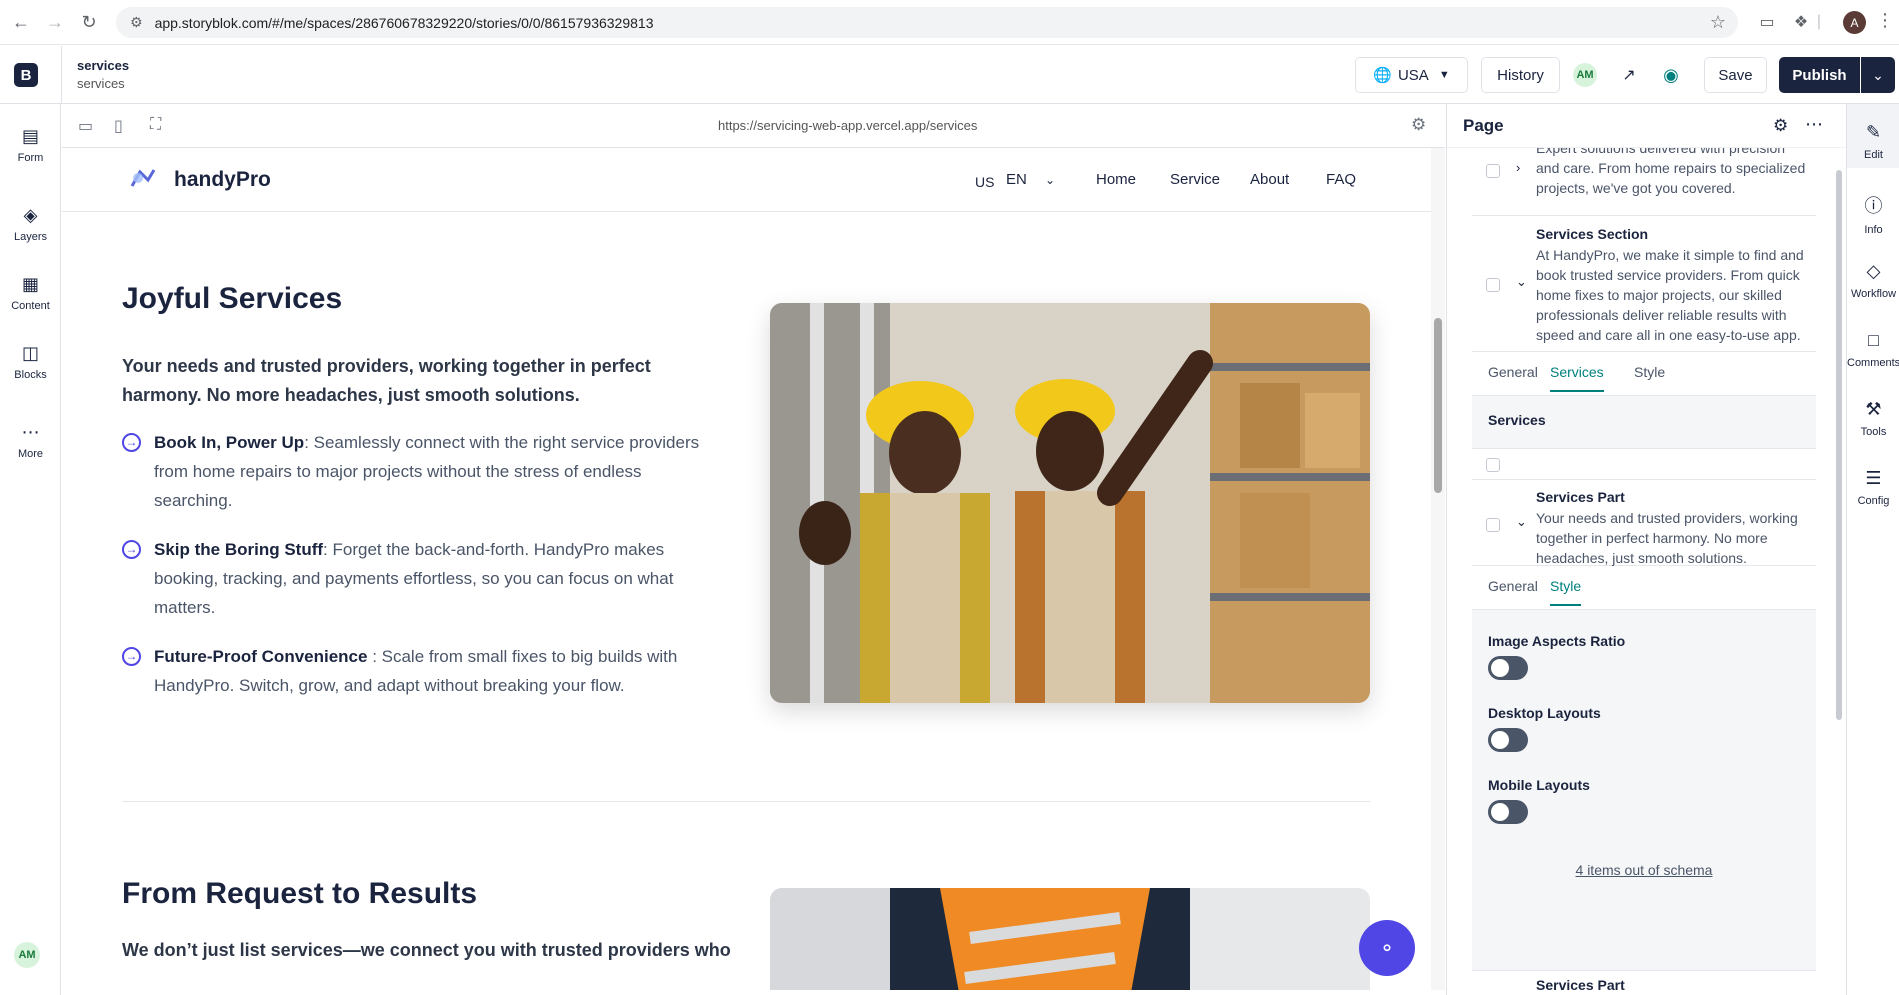  What do you see at coordinates (1444, 75) in the screenshot?
I see `chevron-down-icon: ▼` at bounding box center [1444, 75].